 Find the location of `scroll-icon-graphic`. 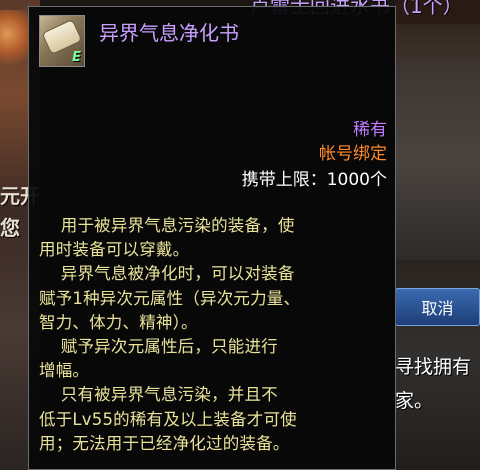

scroll-icon-graphic is located at coordinates (62, 37).